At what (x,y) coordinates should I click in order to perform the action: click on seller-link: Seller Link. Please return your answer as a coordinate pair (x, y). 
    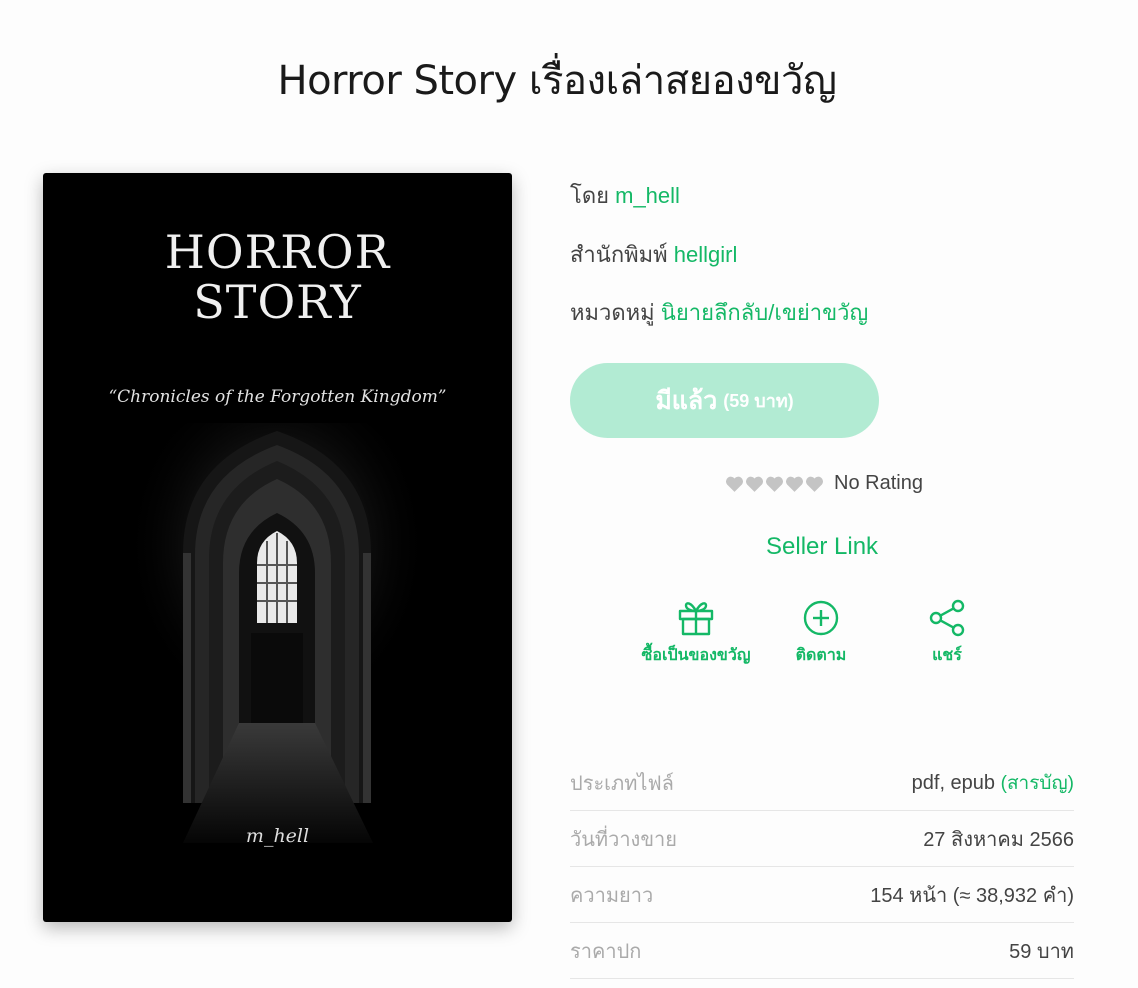
    Looking at the image, I should click on (822, 547).